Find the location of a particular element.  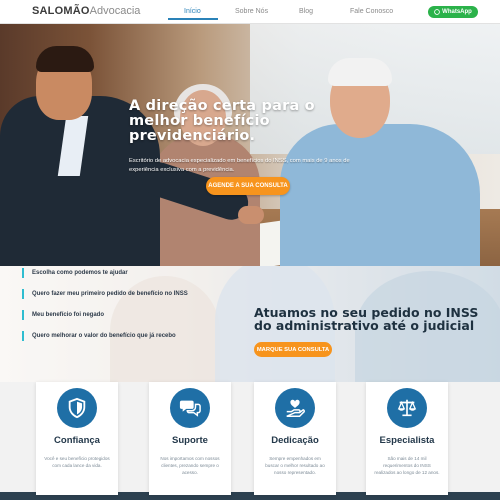

whatsapp-label: WhatsApp is located at coordinates (457, 12).